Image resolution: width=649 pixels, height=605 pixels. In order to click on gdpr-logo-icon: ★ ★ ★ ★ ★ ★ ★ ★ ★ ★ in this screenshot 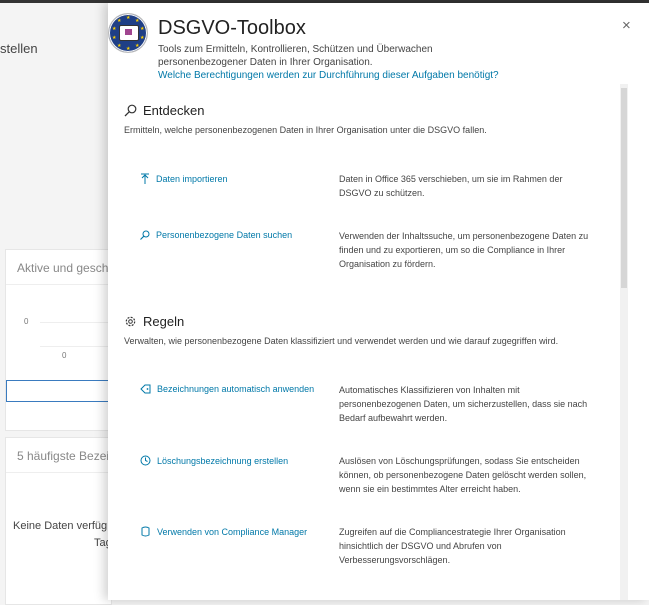, I will do `click(128, 33)`.